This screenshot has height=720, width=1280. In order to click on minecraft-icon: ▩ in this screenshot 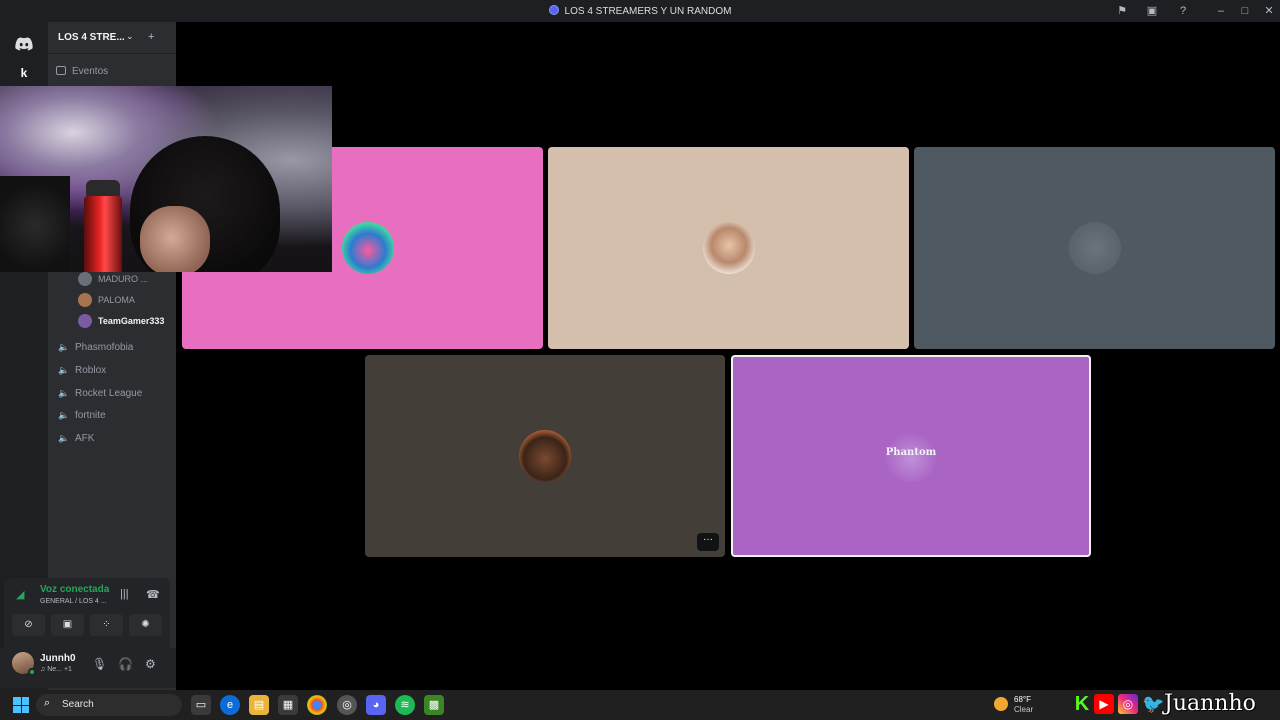, I will do `click(434, 705)`.